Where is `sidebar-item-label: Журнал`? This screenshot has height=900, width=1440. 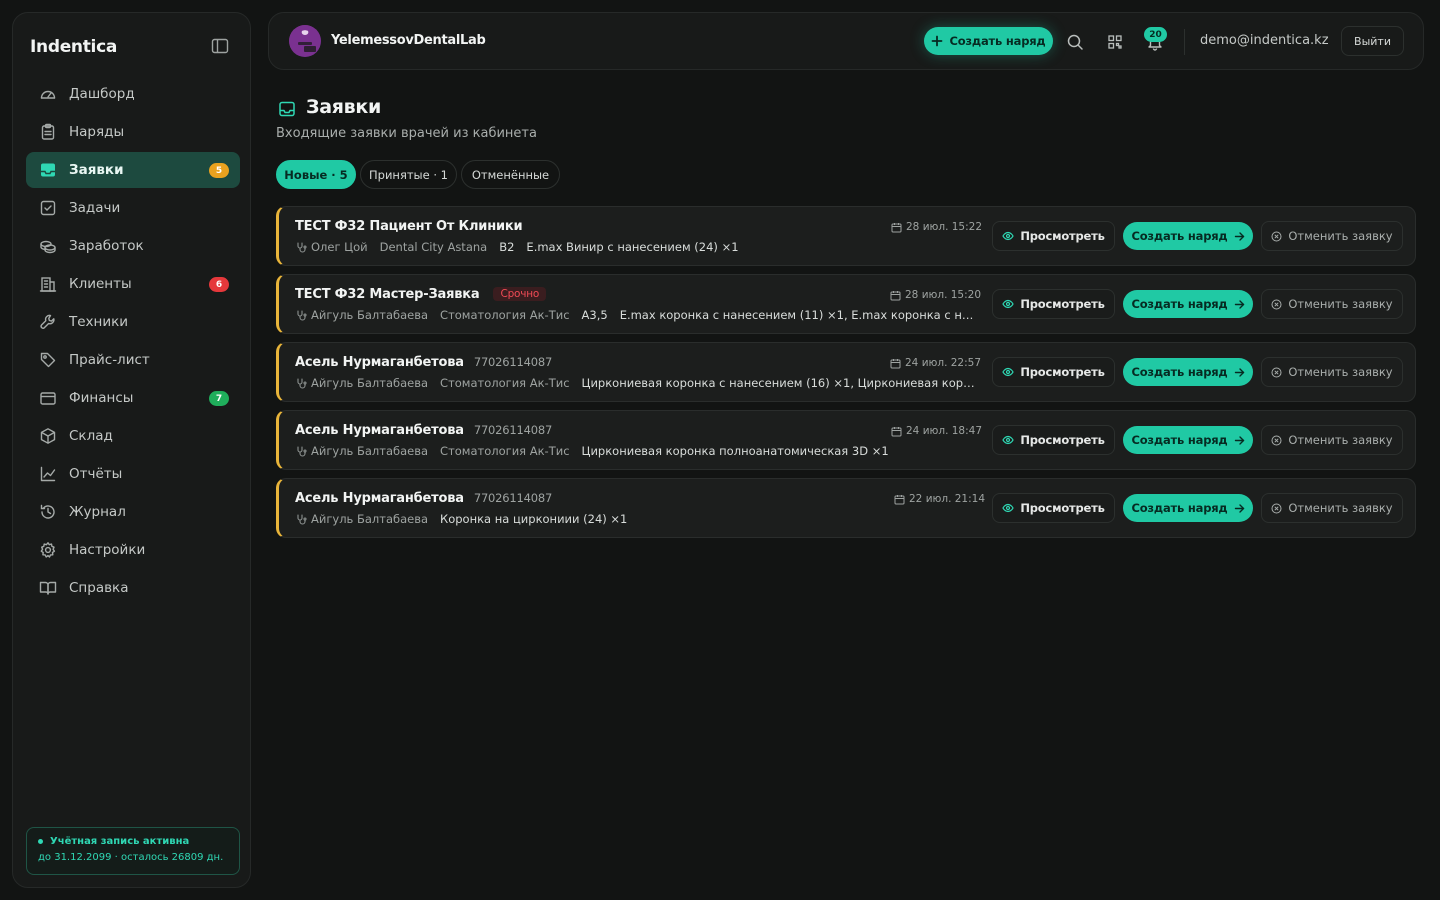
sidebar-item-label: Журнал is located at coordinates (97, 512).